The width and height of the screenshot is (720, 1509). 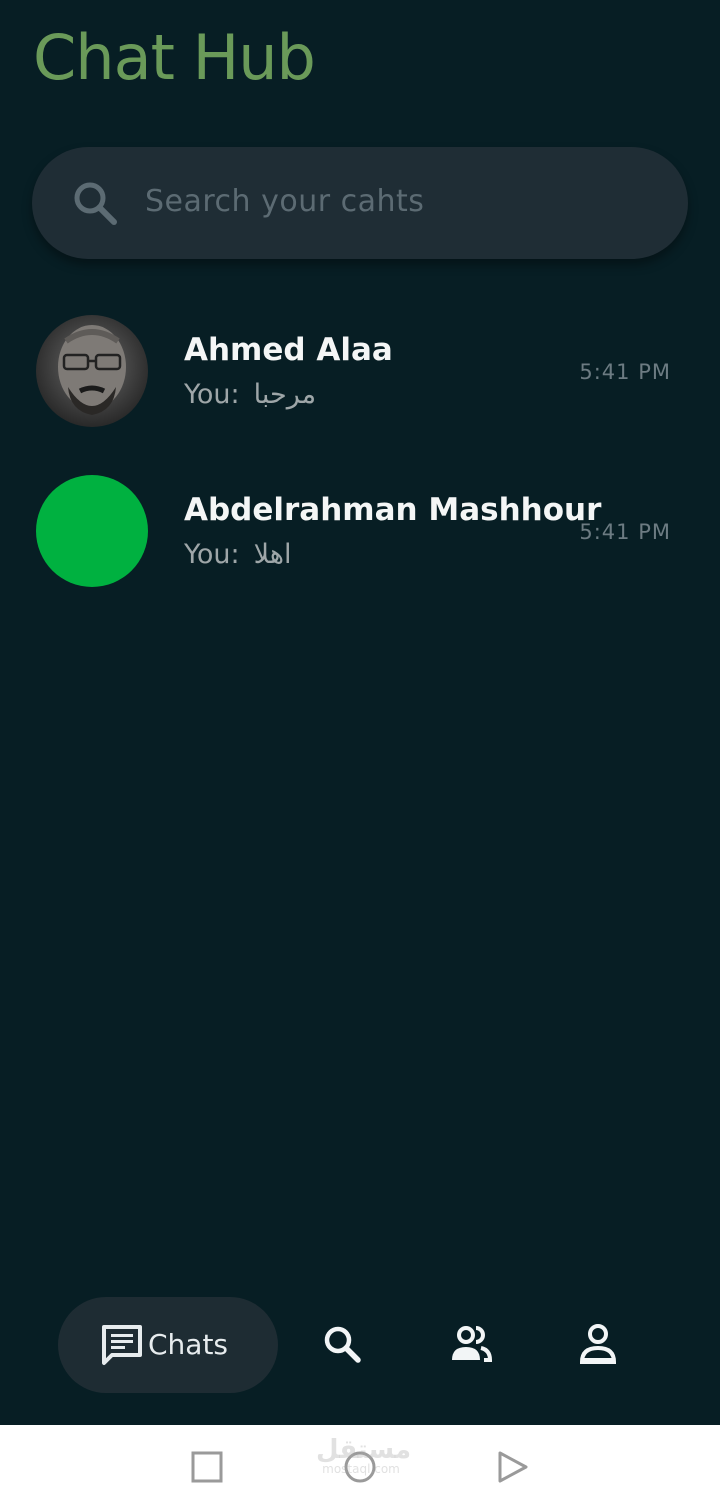 I want to click on preview-message: اهلا, so click(x=272, y=554).